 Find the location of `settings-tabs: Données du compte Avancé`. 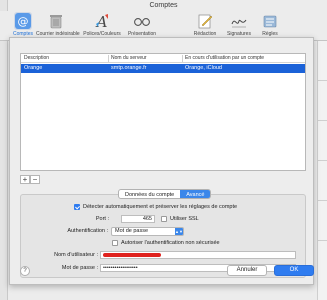

settings-tabs: Données du compte Avancé is located at coordinates (165, 194).